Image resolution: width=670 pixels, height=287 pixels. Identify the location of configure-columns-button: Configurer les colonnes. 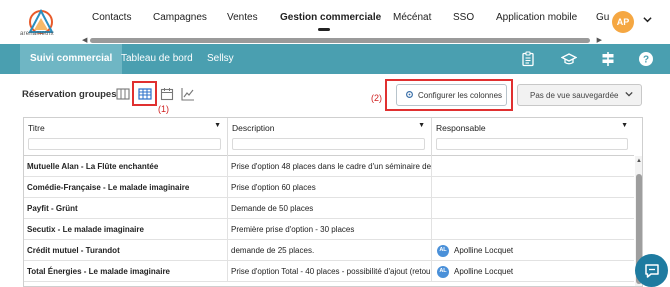
(451, 95).